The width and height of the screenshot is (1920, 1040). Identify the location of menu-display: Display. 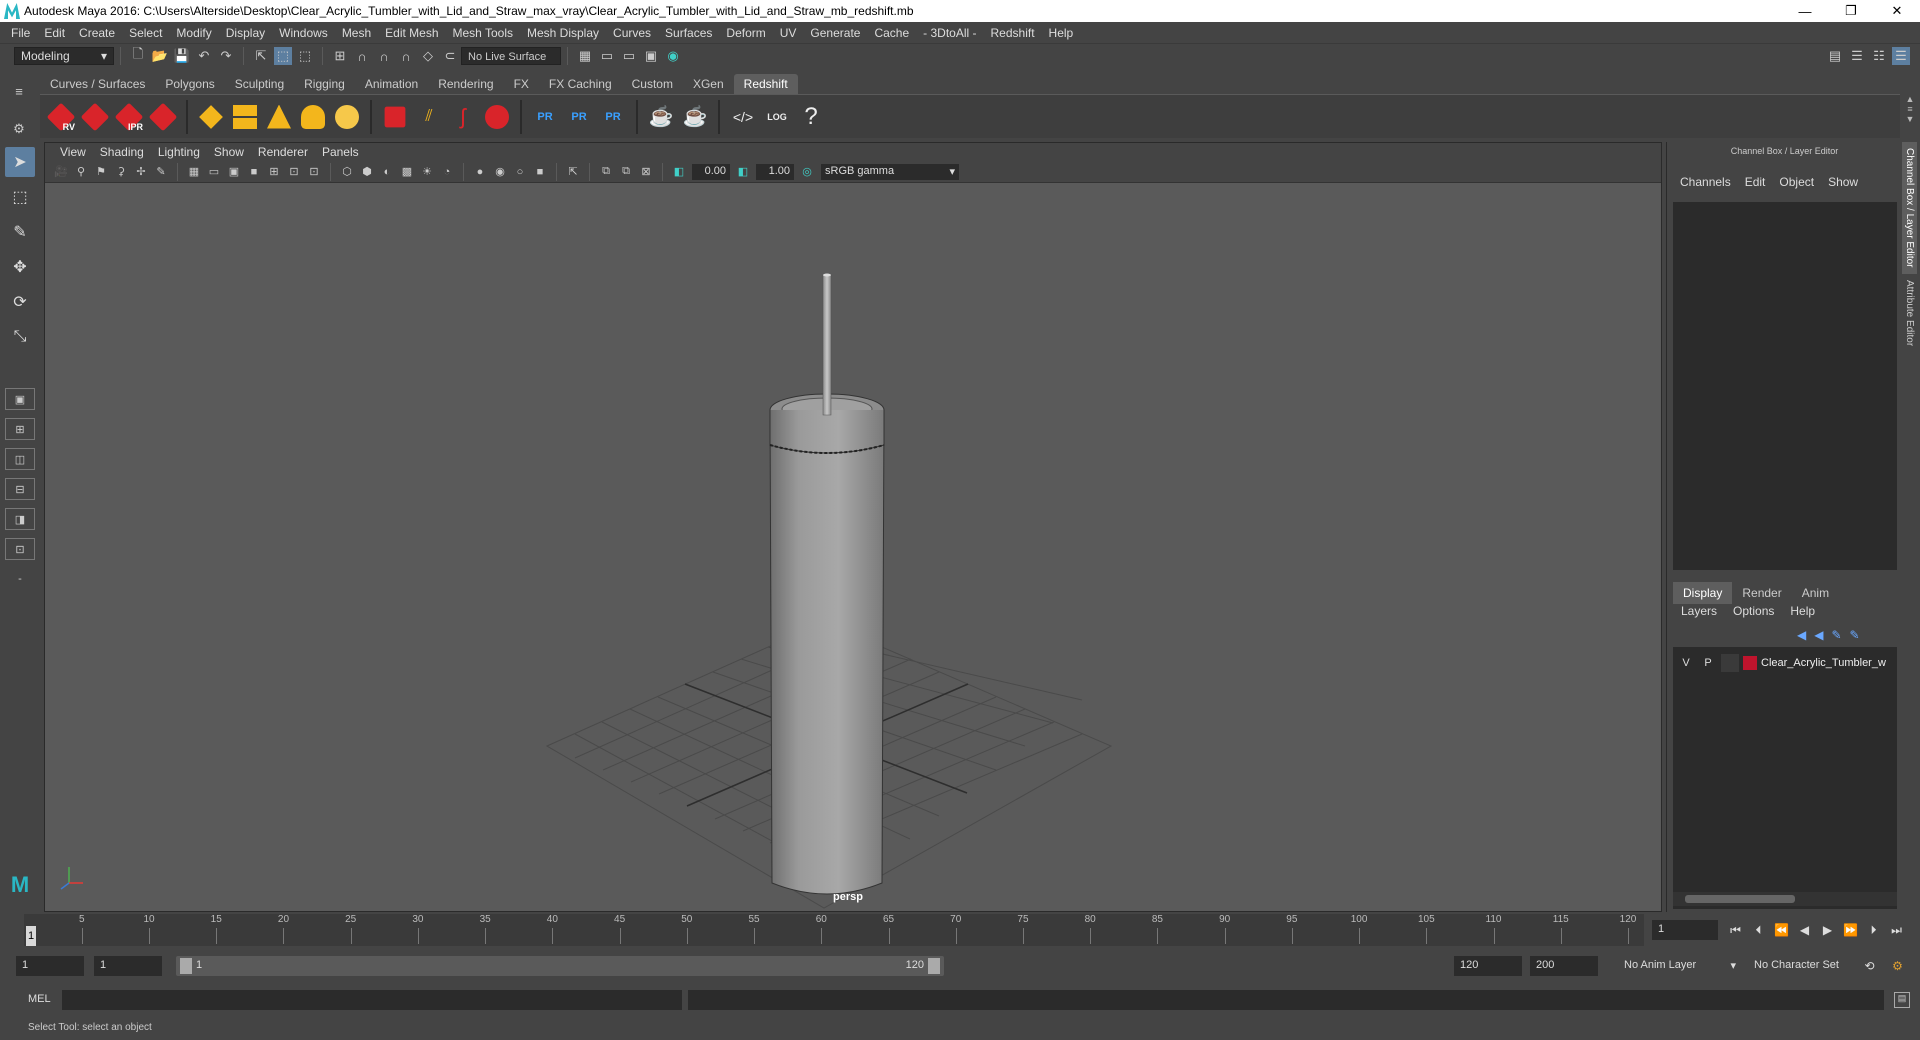
(245, 33).